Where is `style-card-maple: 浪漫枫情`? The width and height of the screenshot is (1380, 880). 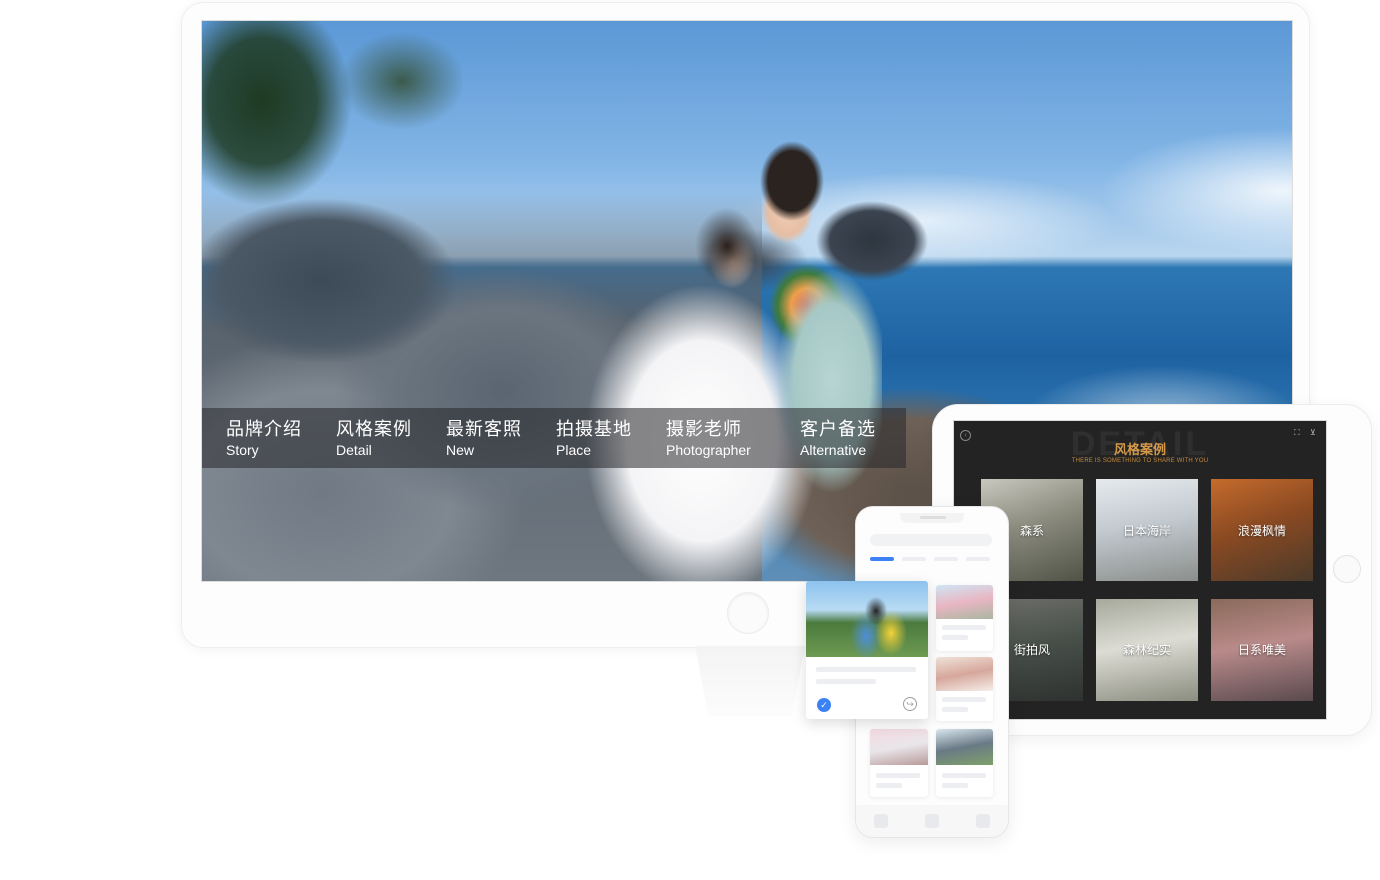
style-card-maple: 浪漫枫情 is located at coordinates (1262, 530).